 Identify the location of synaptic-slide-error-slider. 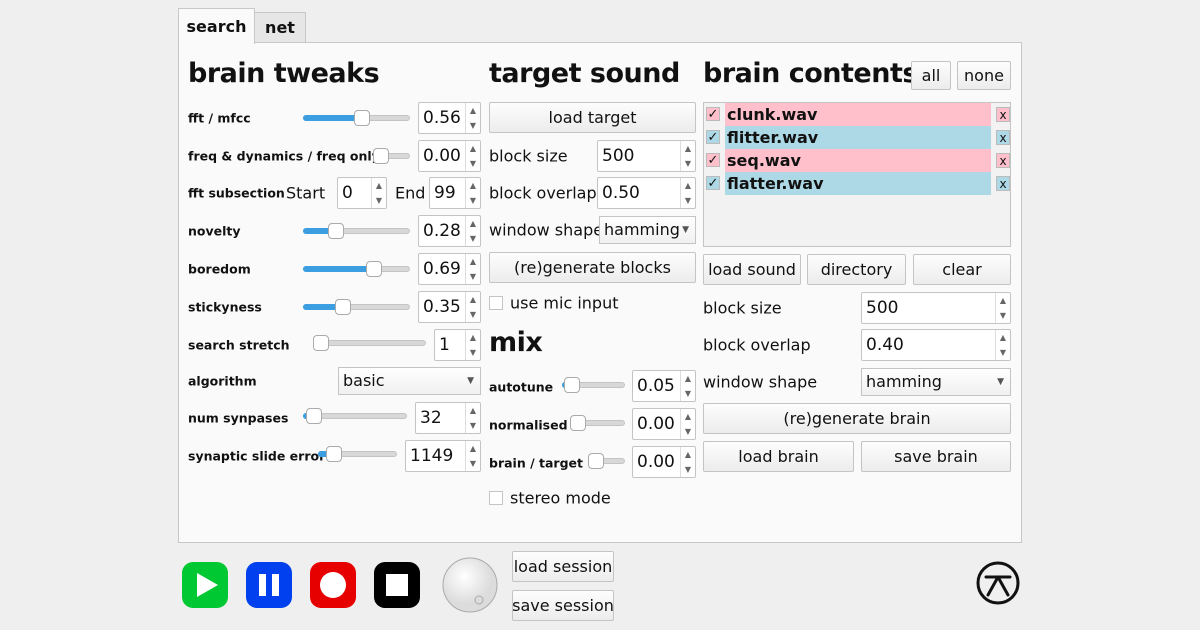
(357, 454).